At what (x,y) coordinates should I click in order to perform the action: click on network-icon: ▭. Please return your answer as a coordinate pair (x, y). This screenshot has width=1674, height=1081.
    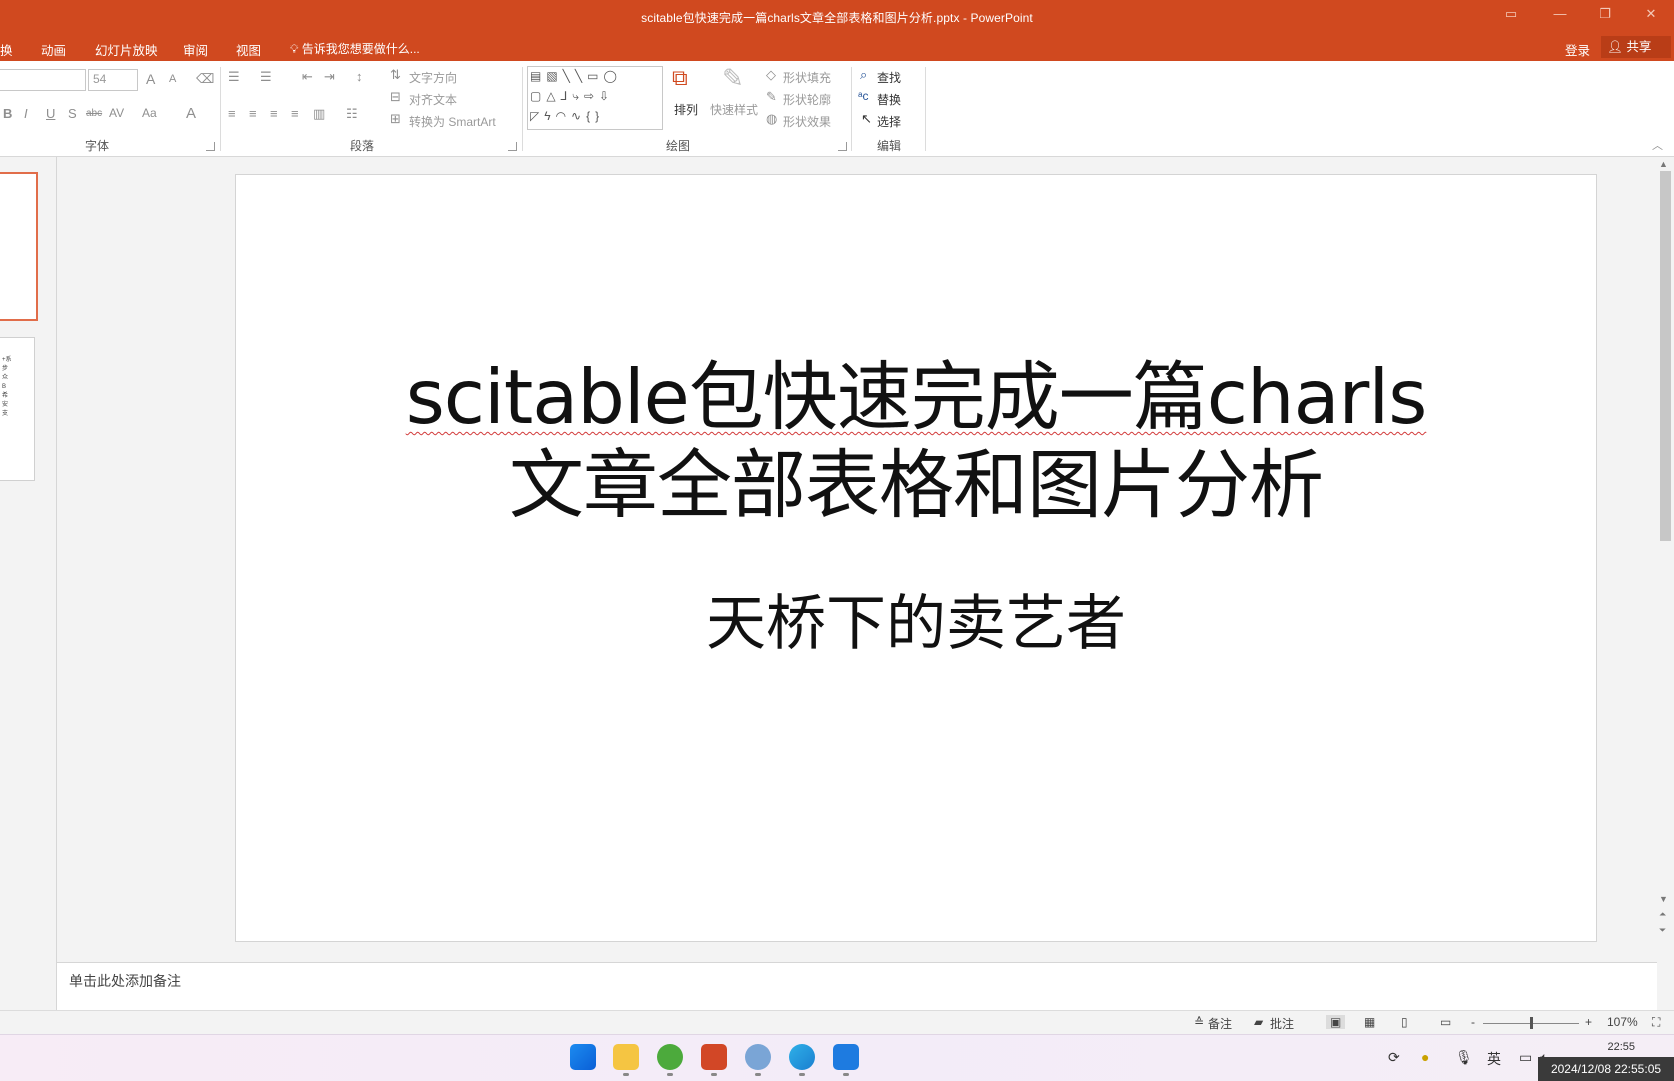
    Looking at the image, I should click on (1525, 1057).